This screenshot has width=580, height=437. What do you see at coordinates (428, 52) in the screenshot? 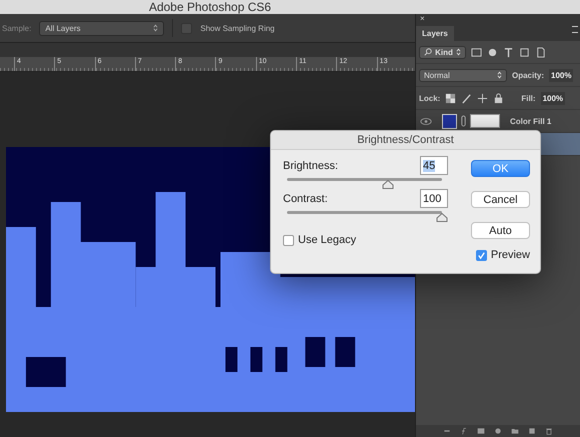
I see `search-icon` at bounding box center [428, 52].